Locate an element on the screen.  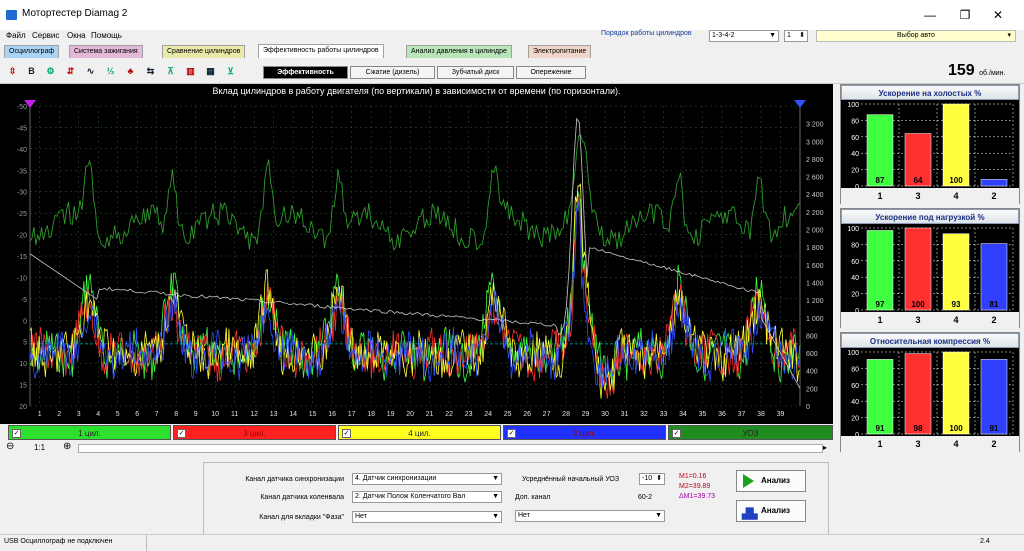
y-tick-label: -20 is located at coordinates (22, 236).